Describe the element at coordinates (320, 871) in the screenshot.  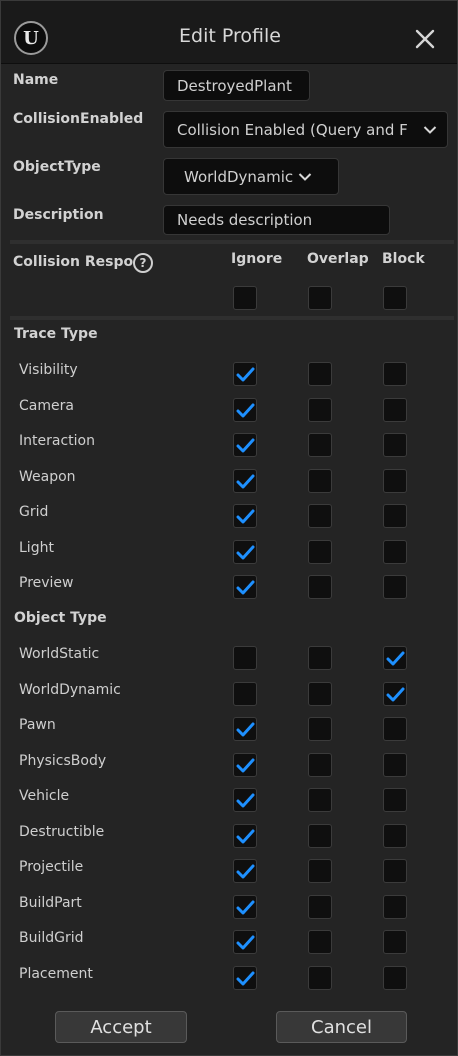
I see `object-projectile-overlap-checkbox` at that location.